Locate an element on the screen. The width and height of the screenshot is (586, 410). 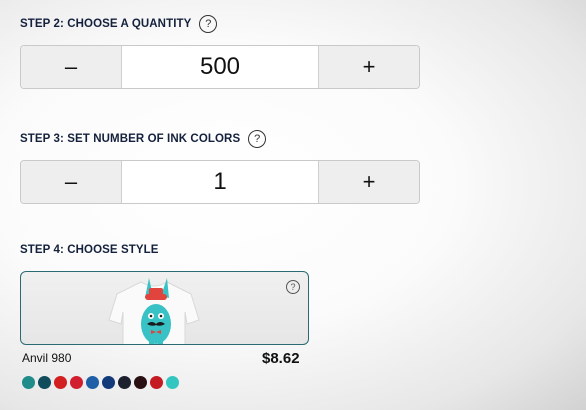
step3-title-text: STEP 3: SET NUMBER OF INK COLORS is located at coordinates (130, 139).